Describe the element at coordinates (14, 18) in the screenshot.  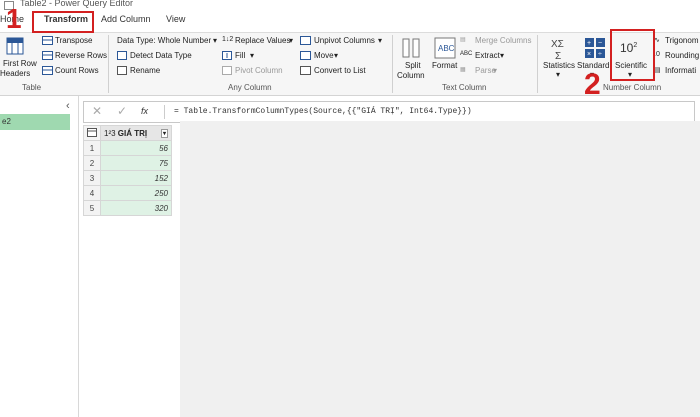
I see `annotation-number-1: 1` at that location.